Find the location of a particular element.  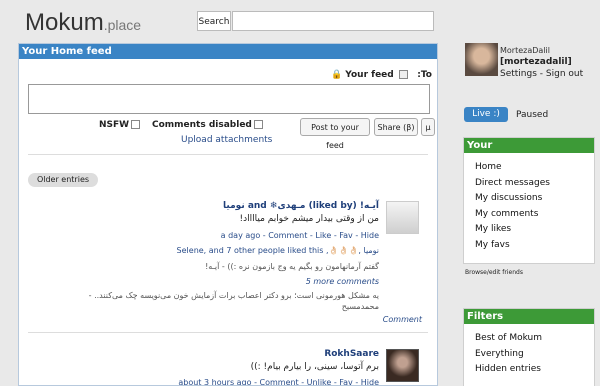

entry-authors: آیـه! (liked by) مـهدی❄ and نومیا is located at coordinates (301, 206).